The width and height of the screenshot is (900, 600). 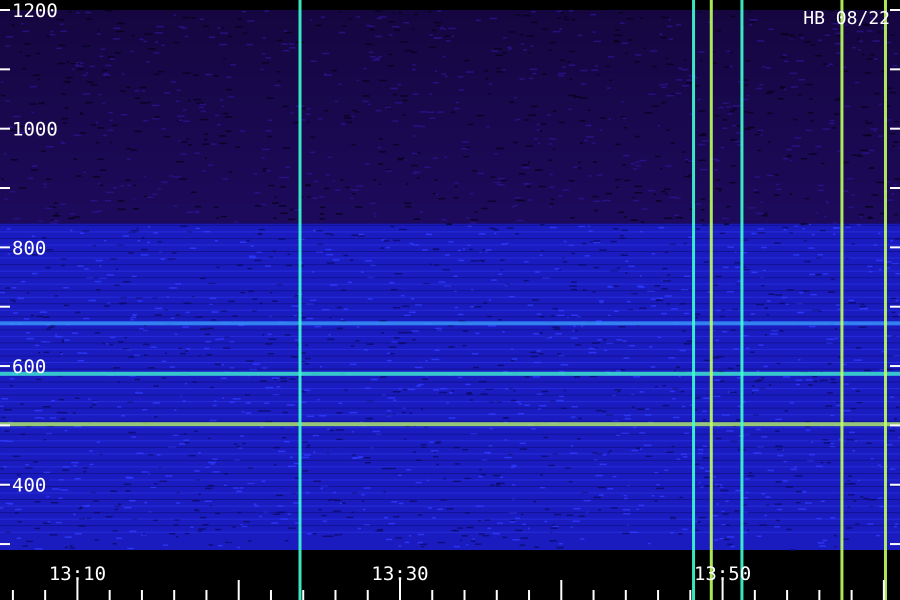 I want to click on y-tick-label: 1000, so click(x=35, y=130).